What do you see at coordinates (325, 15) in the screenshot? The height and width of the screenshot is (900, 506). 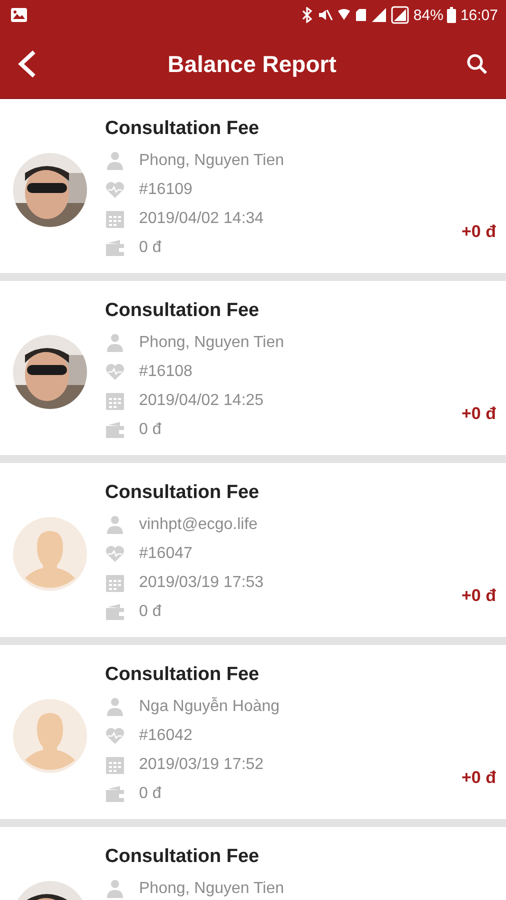 I see `mute-icon` at bounding box center [325, 15].